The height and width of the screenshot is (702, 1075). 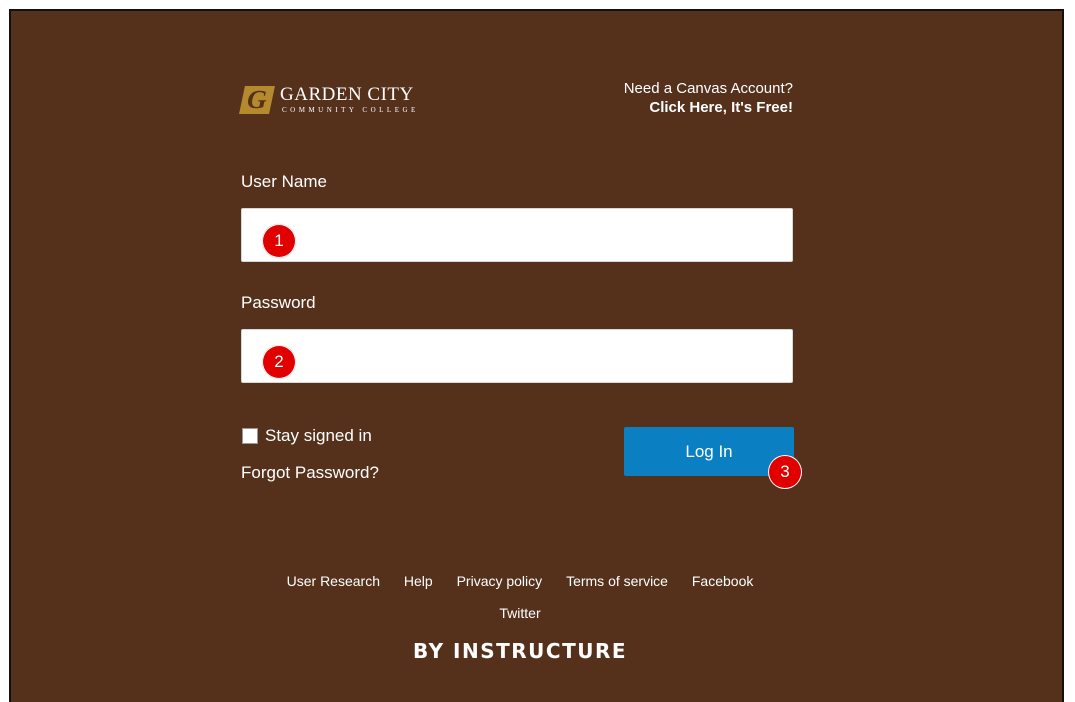 What do you see at coordinates (318, 435) in the screenshot?
I see `stay-signed-in-label: Stay signed in` at bounding box center [318, 435].